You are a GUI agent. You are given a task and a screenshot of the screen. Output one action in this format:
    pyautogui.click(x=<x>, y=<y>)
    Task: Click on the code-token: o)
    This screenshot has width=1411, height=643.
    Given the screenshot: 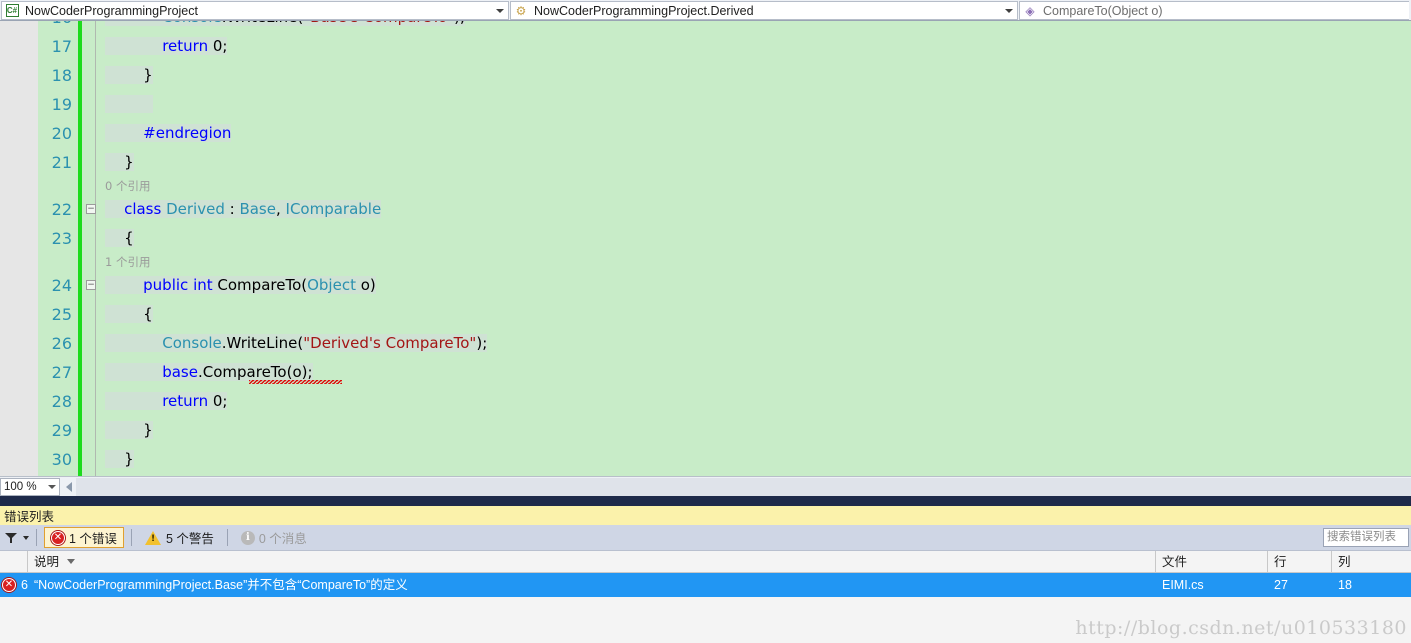 What is the action you would take?
    pyautogui.click(x=365, y=285)
    